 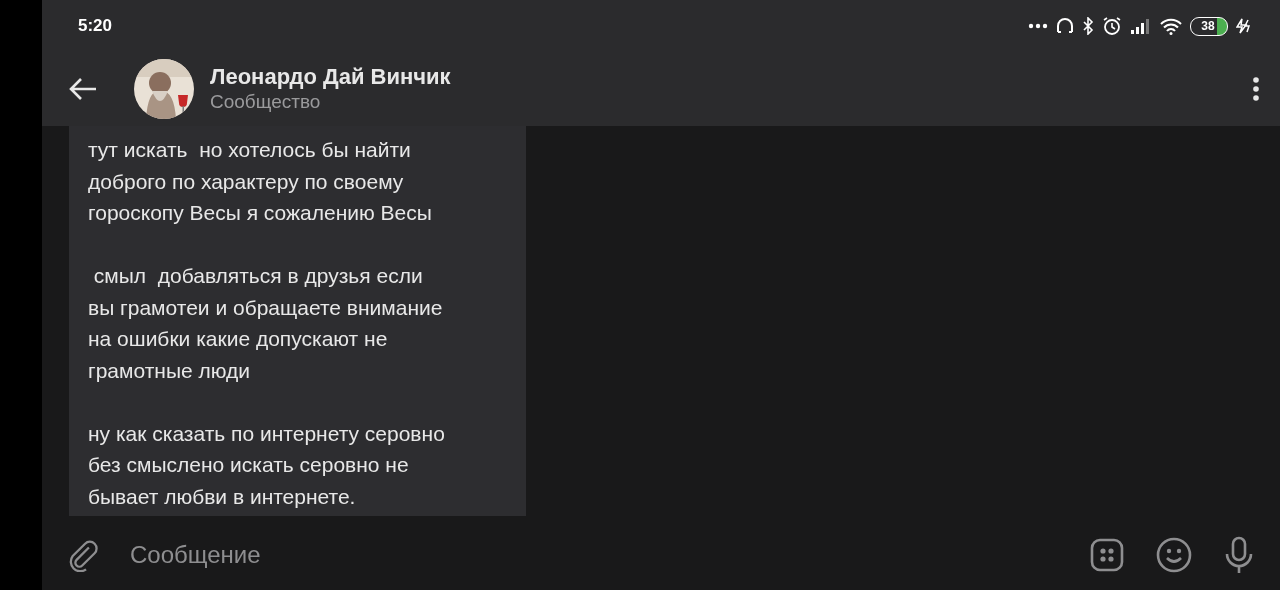 What do you see at coordinates (267, 465) in the screenshot?
I see `message-paragraph: ну как сказать по интернету серовно без смыслено искать серовно не бывает любви в интернете.` at bounding box center [267, 465].